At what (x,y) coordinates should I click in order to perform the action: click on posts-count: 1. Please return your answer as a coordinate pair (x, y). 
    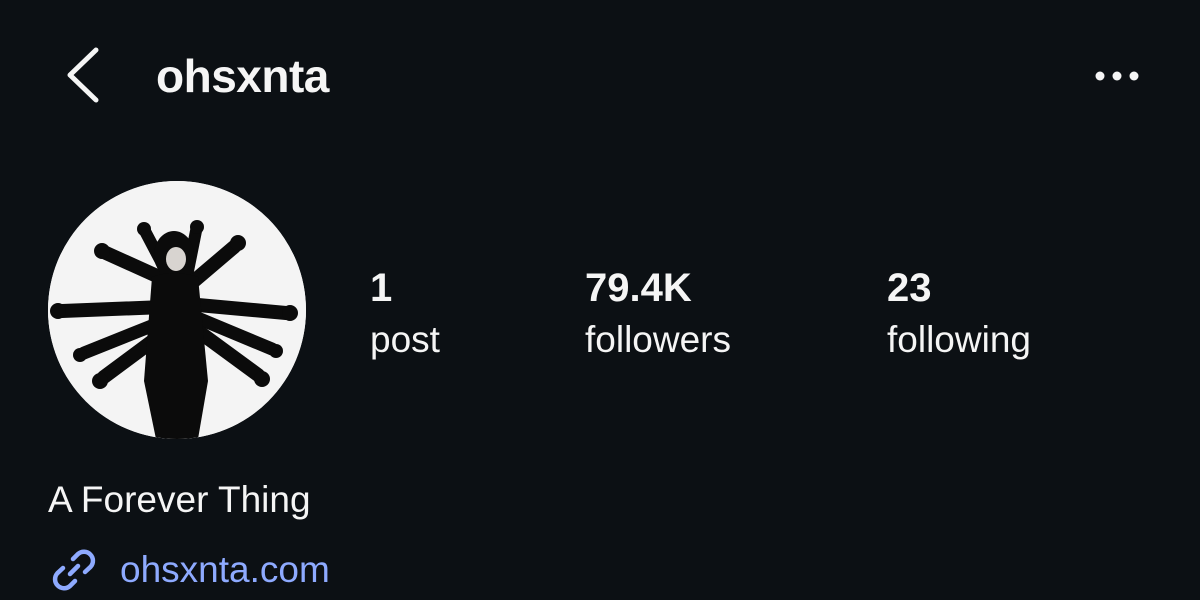
    Looking at the image, I should click on (381, 288).